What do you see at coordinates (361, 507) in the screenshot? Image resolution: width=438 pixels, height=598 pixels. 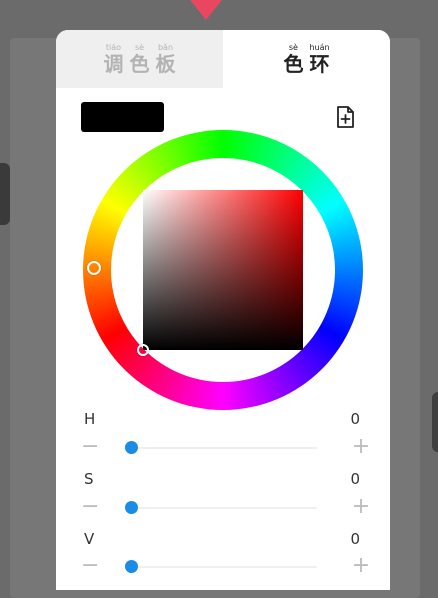 I see `s-increase-button: +` at bounding box center [361, 507].